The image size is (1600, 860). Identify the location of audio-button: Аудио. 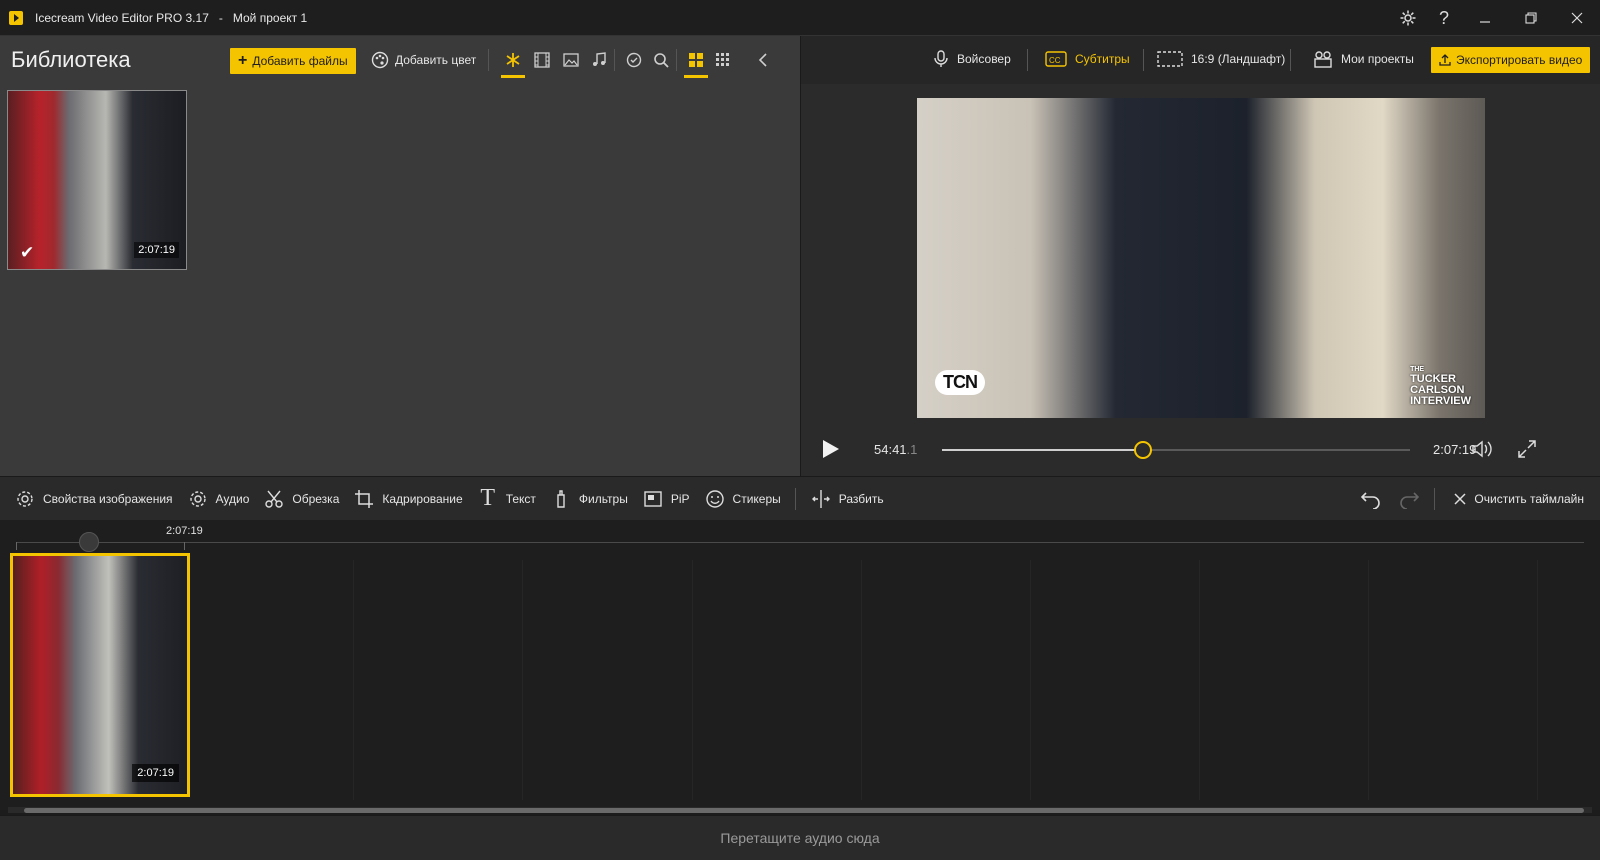
(218, 499).